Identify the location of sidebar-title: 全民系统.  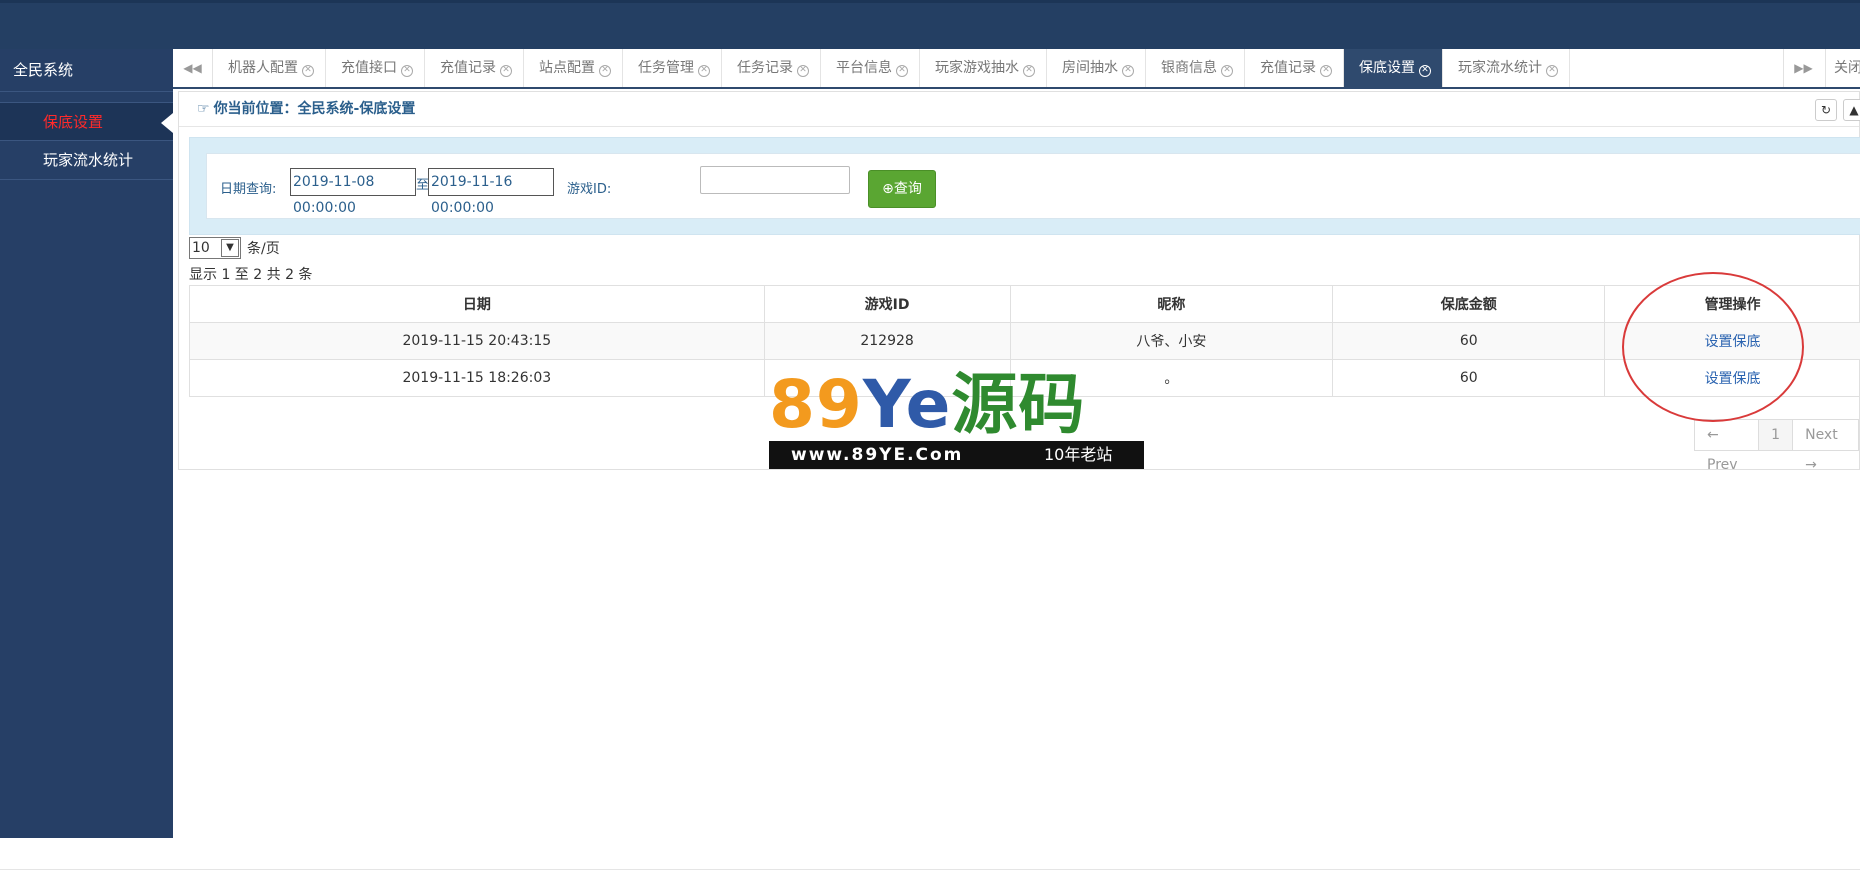
(86, 70).